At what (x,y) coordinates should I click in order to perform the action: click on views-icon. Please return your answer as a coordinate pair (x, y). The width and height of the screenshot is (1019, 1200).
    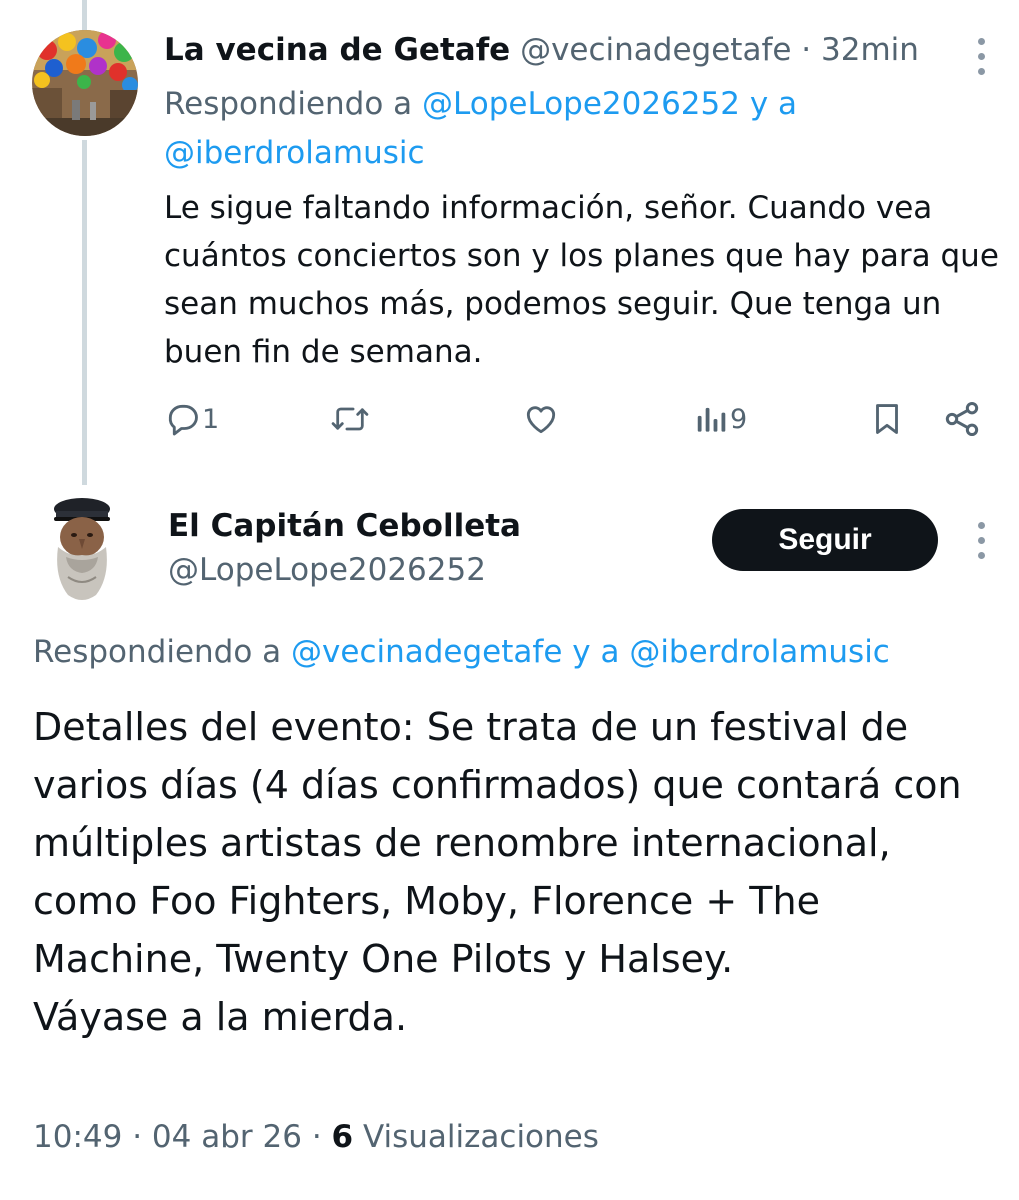
    Looking at the image, I should click on (712, 419).